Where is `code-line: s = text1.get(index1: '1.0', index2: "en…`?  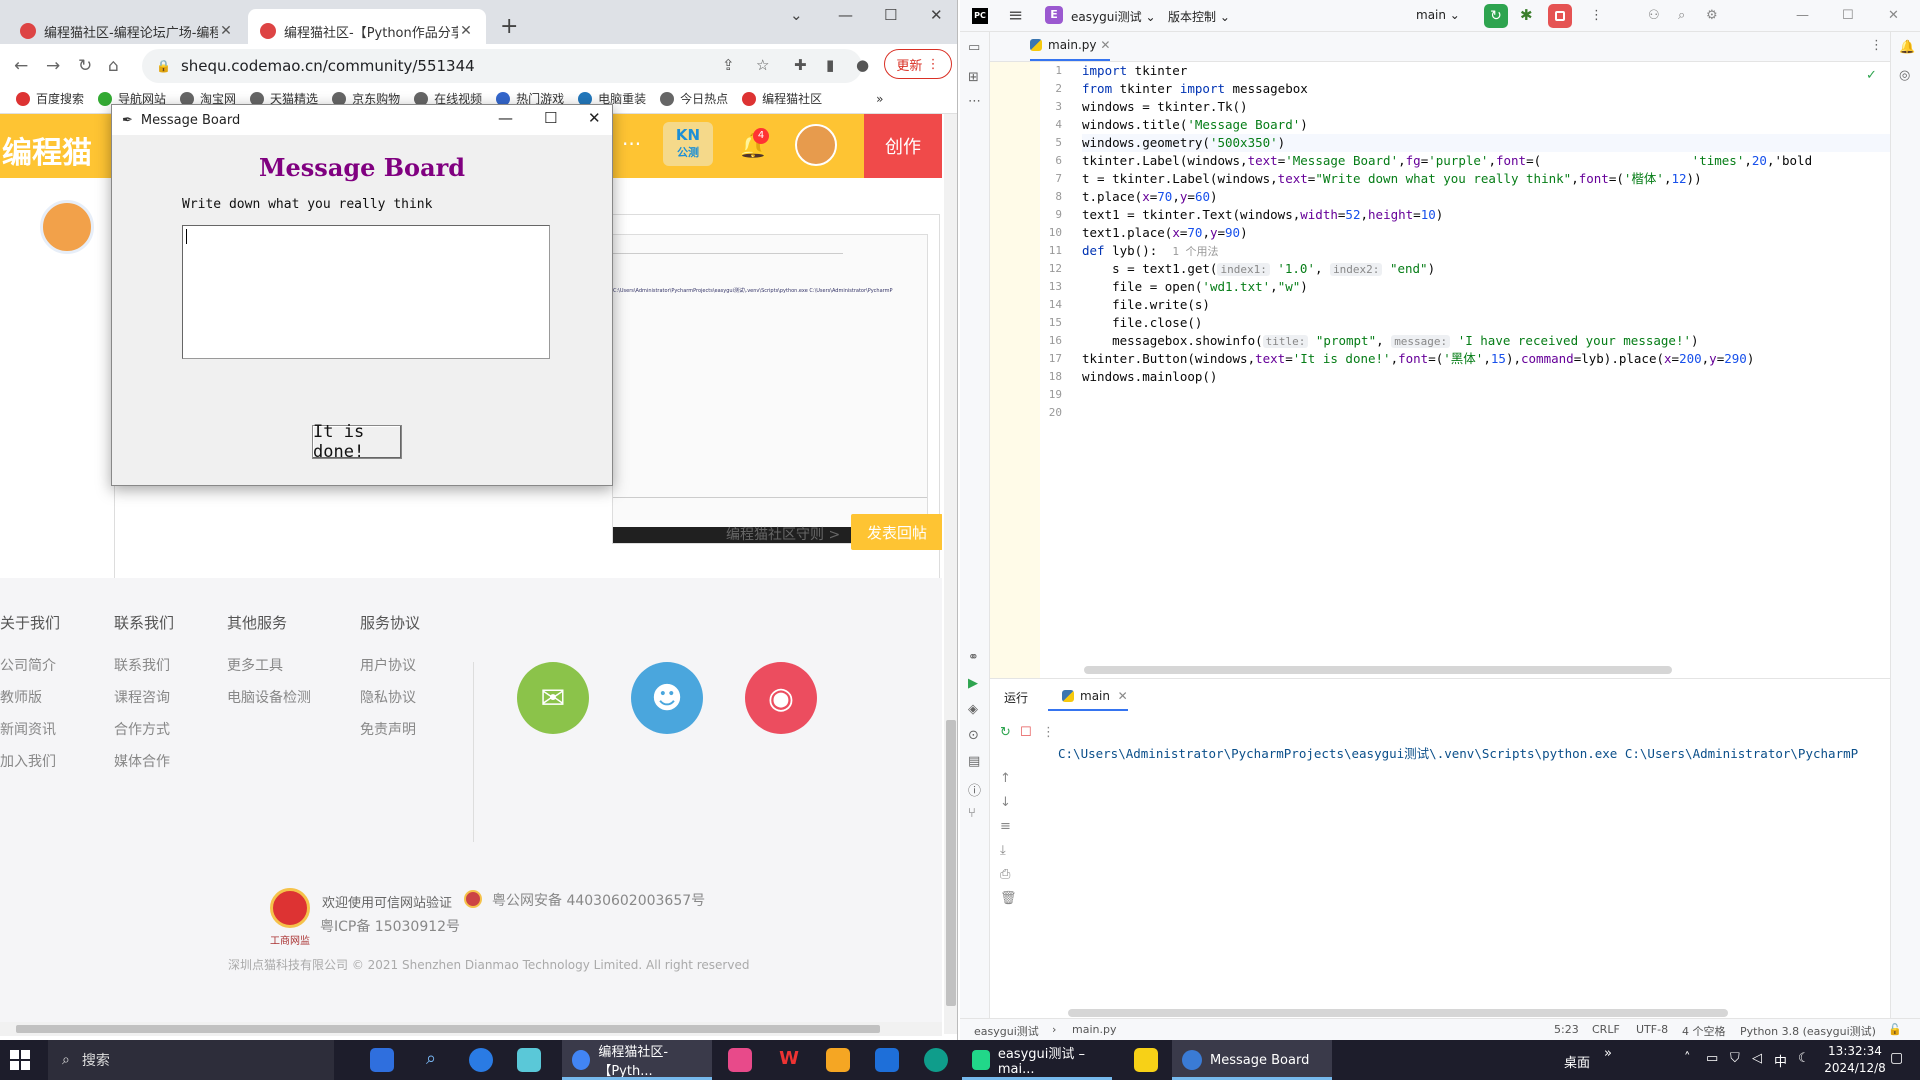 code-line: s = text1.get(index1: '1.0', index2: "en… is located at coordinates (1258, 269).